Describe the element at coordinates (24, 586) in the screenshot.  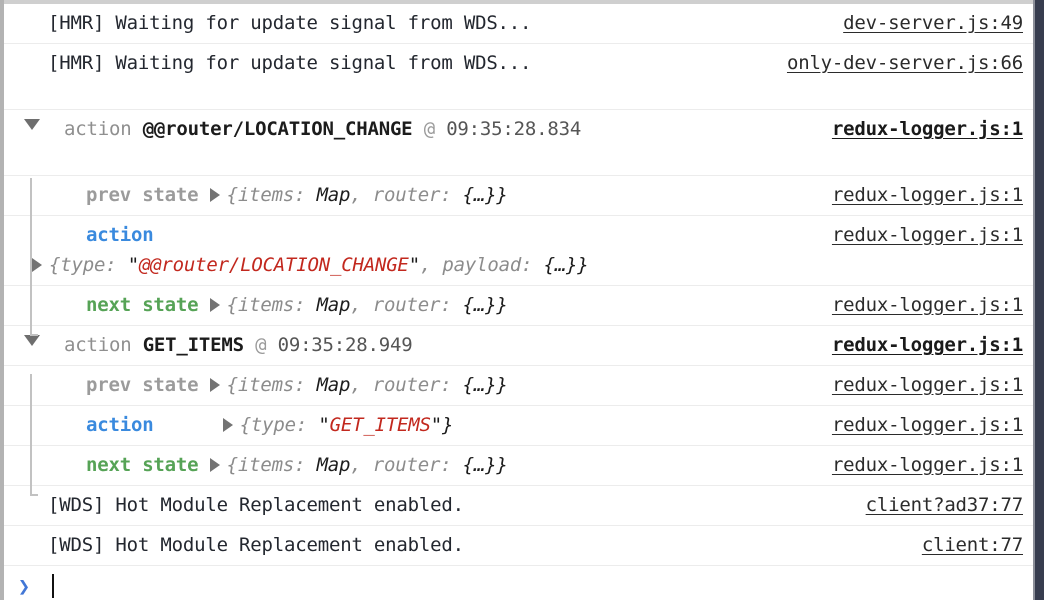
I see `prompt-chevron-icon: ❯` at that location.